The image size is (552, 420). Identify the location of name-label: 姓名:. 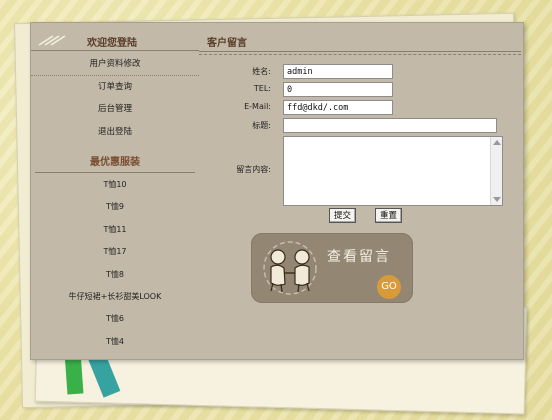
(261, 71).